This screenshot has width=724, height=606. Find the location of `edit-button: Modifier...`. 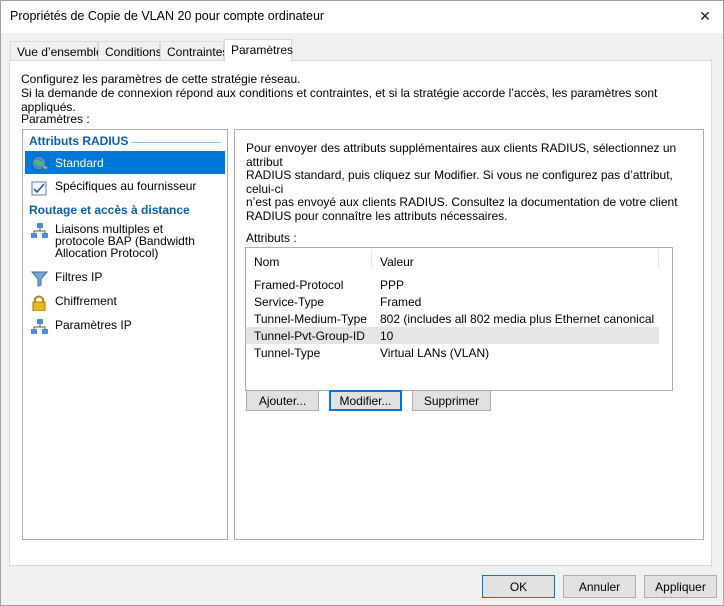

edit-button: Modifier... is located at coordinates (365, 400).